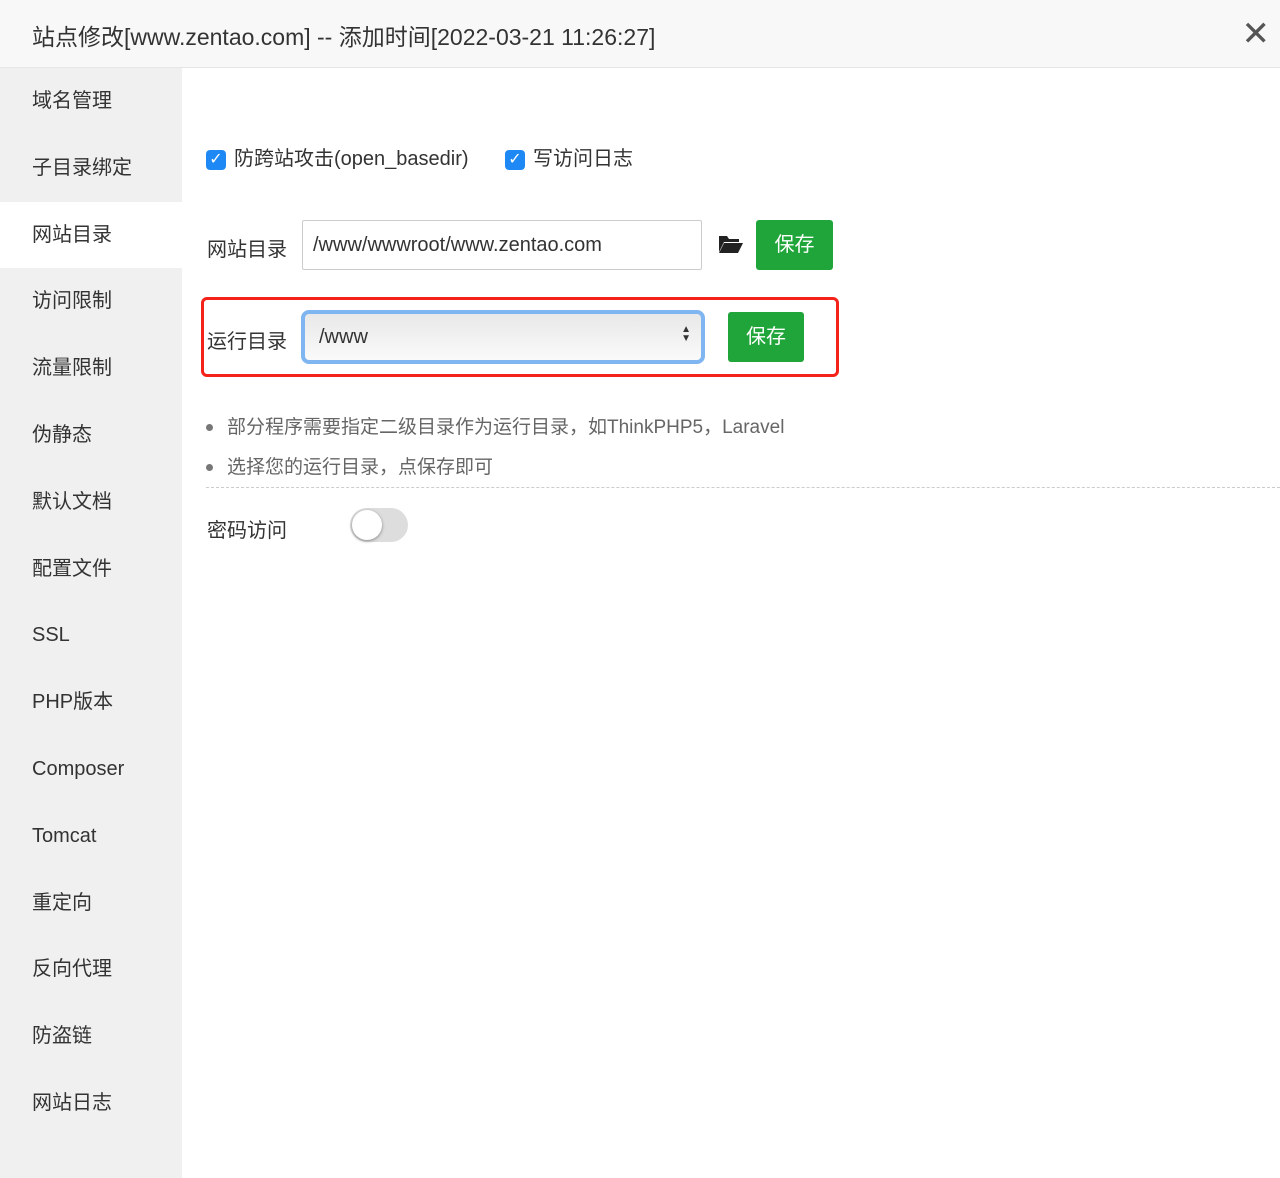 This screenshot has width=1280, height=1178. I want to click on run-dir-select: /www ▲ ▼, so click(503, 337).